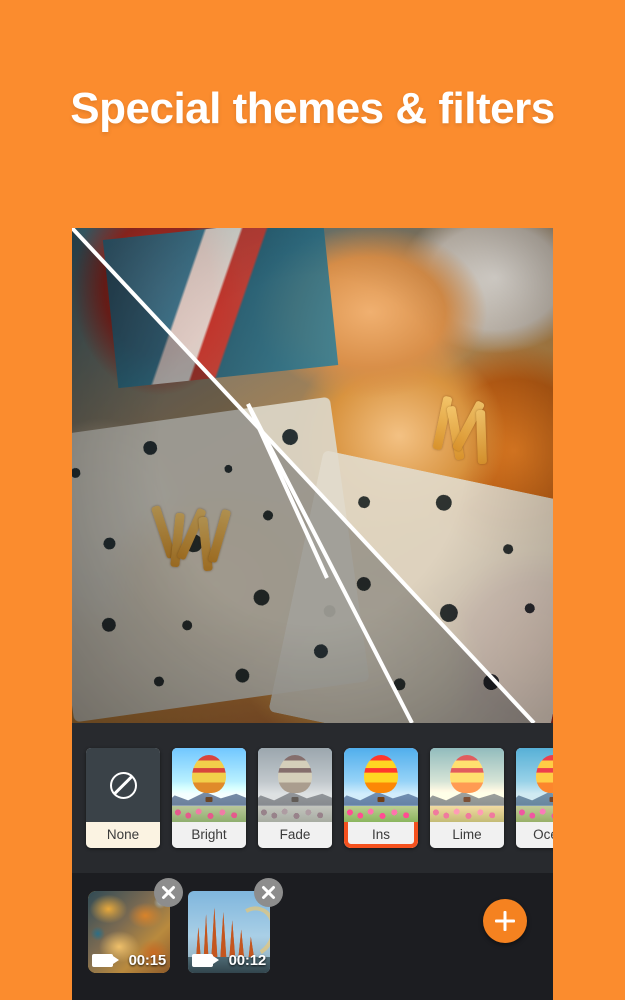 This screenshot has height=1000, width=625. I want to click on filter-label: Fade, so click(295, 835).